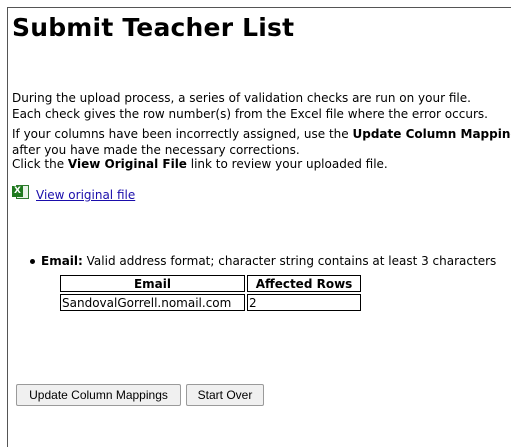 The width and height of the screenshot is (511, 447). What do you see at coordinates (40, 164) in the screenshot?
I see `view-note-prefix: Click the` at bounding box center [40, 164].